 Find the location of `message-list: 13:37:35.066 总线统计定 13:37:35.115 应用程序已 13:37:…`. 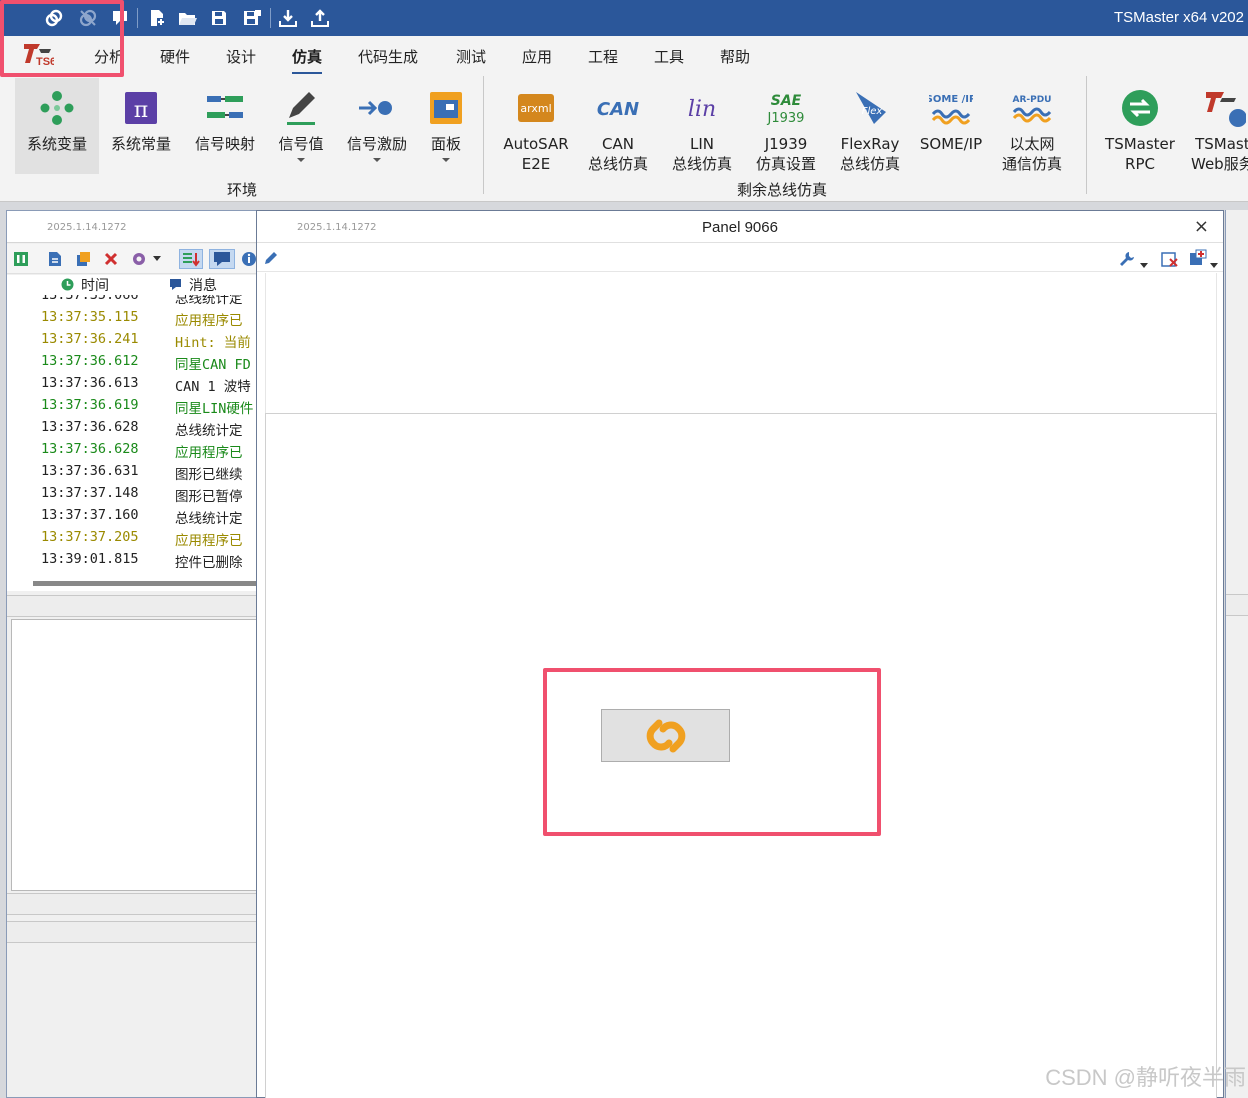

message-list: 13:37:35.066 总线统计定 13:37:35.115 应用程序已 13:37:… is located at coordinates (132, 436).